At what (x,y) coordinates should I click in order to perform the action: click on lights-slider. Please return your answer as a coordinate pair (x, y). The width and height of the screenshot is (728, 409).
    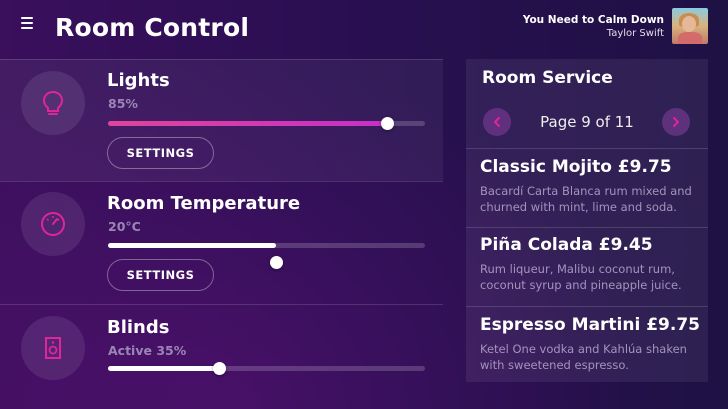
    Looking at the image, I should click on (266, 123).